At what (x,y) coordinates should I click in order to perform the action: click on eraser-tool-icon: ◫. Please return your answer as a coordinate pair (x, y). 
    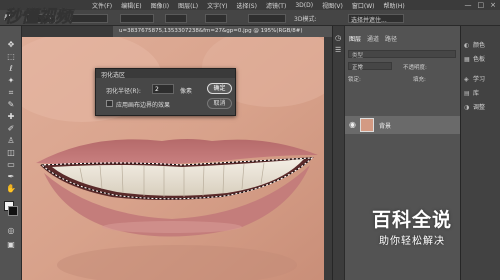
    Looking at the image, I should click on (11, 152).